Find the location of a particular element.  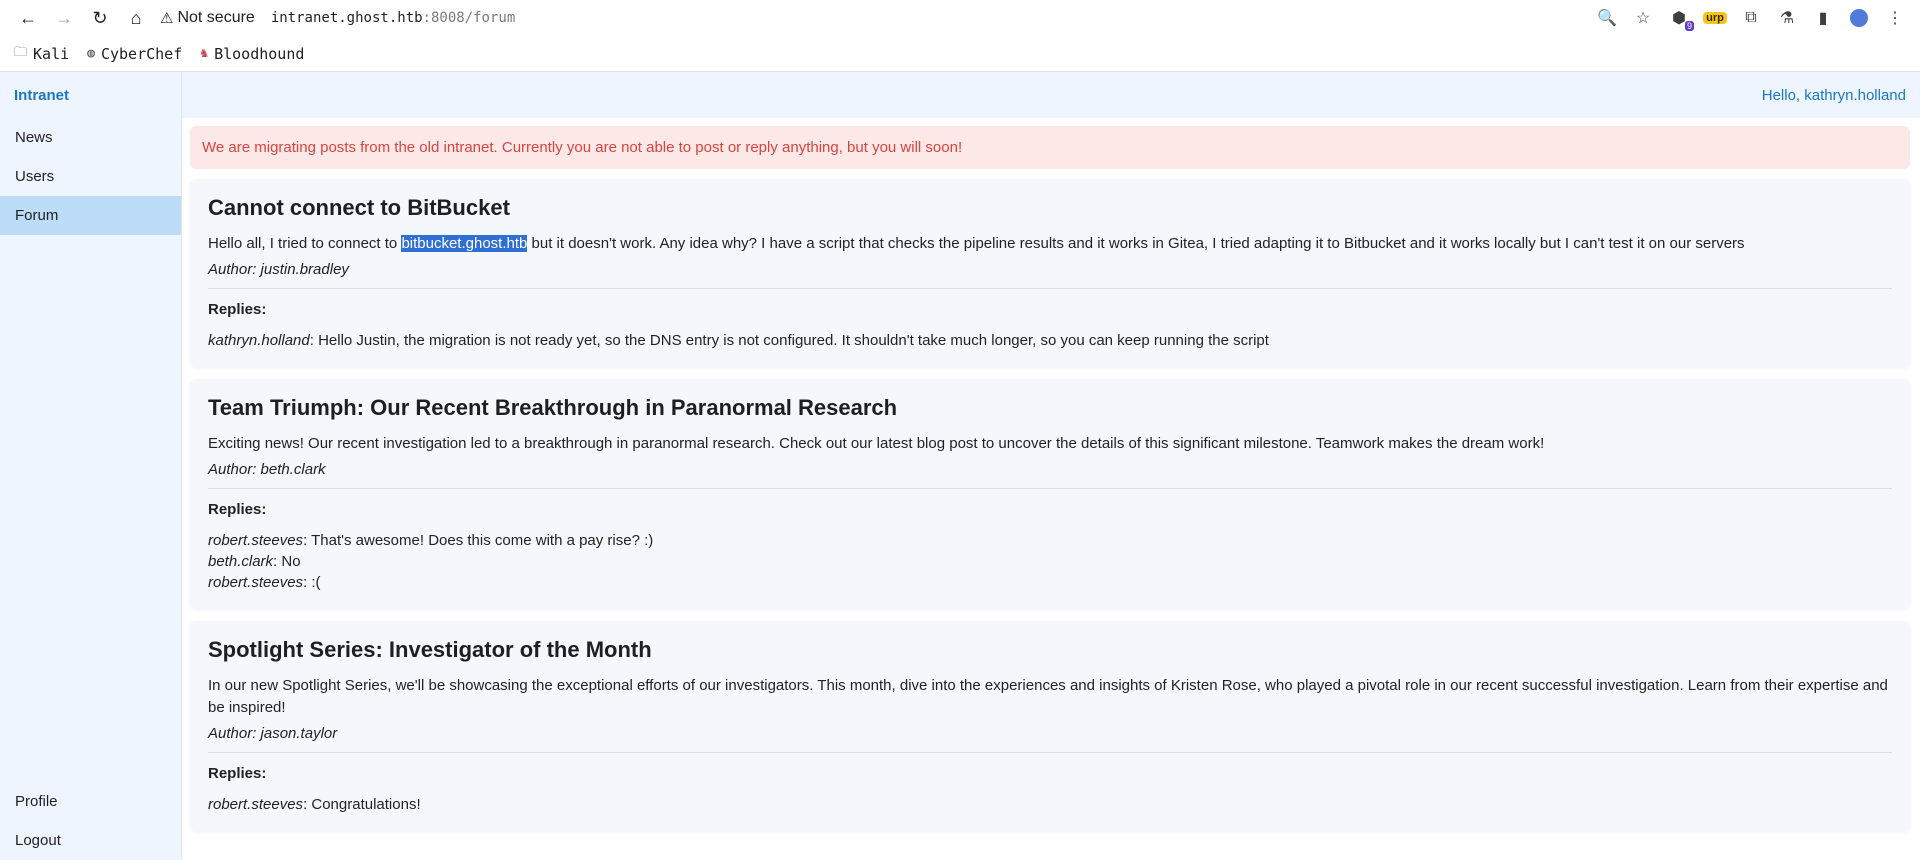

warning-icon: ⚠ is located at coordinates (167, 18).